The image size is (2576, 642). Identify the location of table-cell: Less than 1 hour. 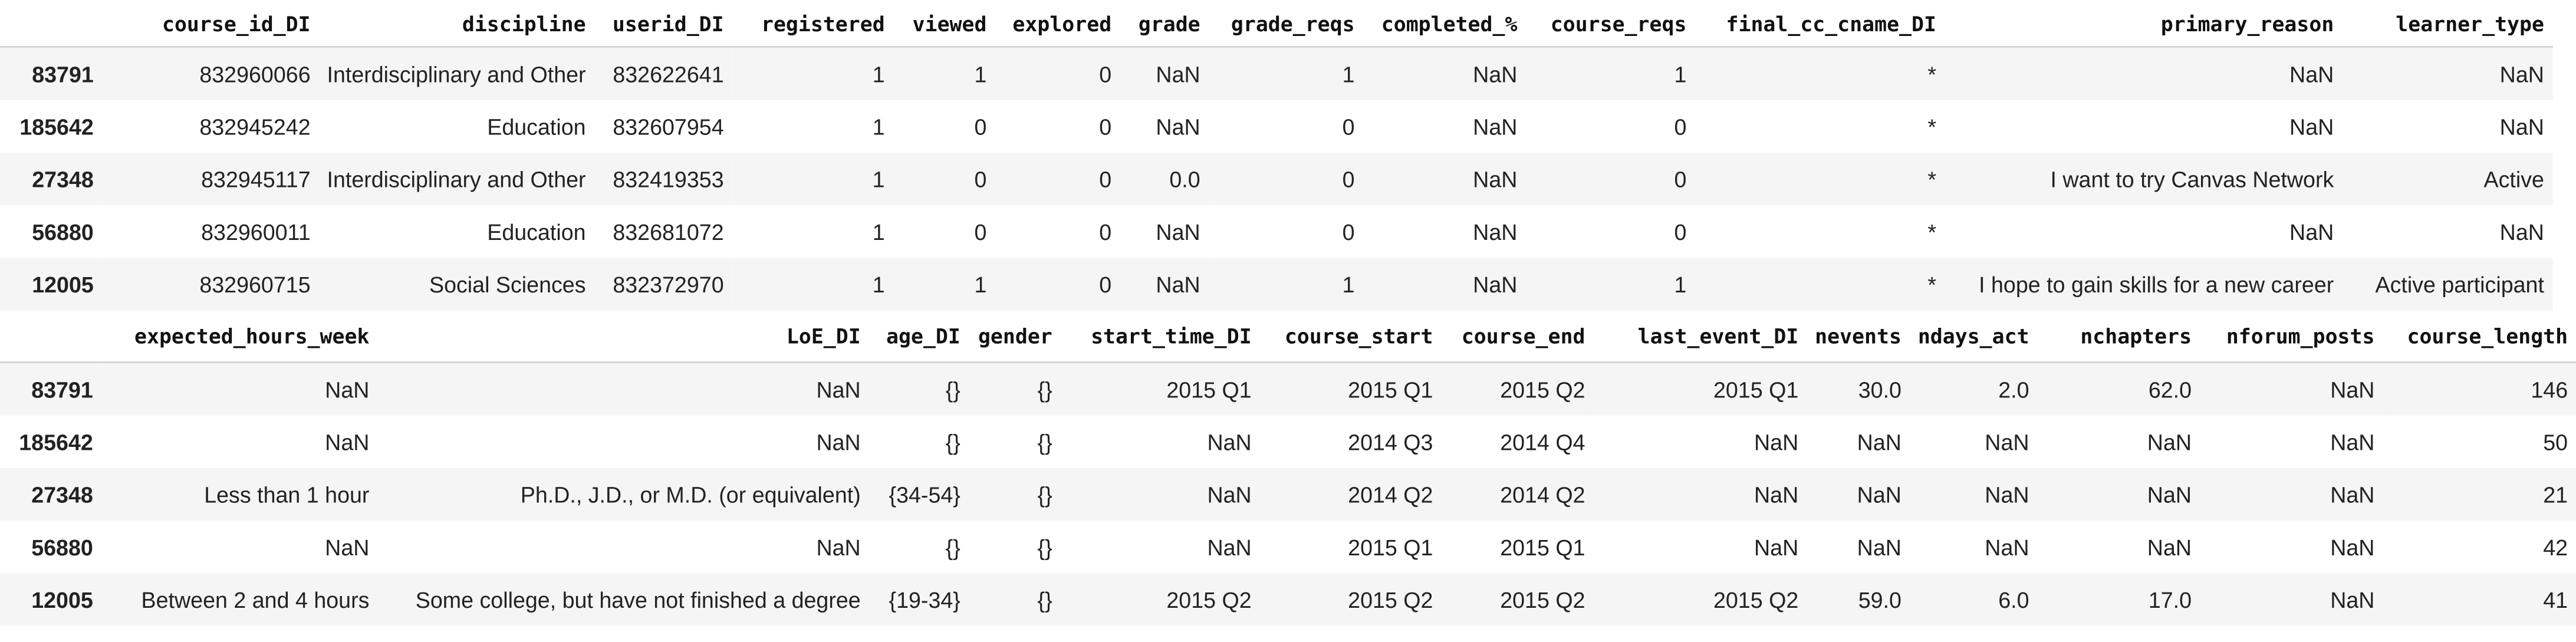
(287, 494).